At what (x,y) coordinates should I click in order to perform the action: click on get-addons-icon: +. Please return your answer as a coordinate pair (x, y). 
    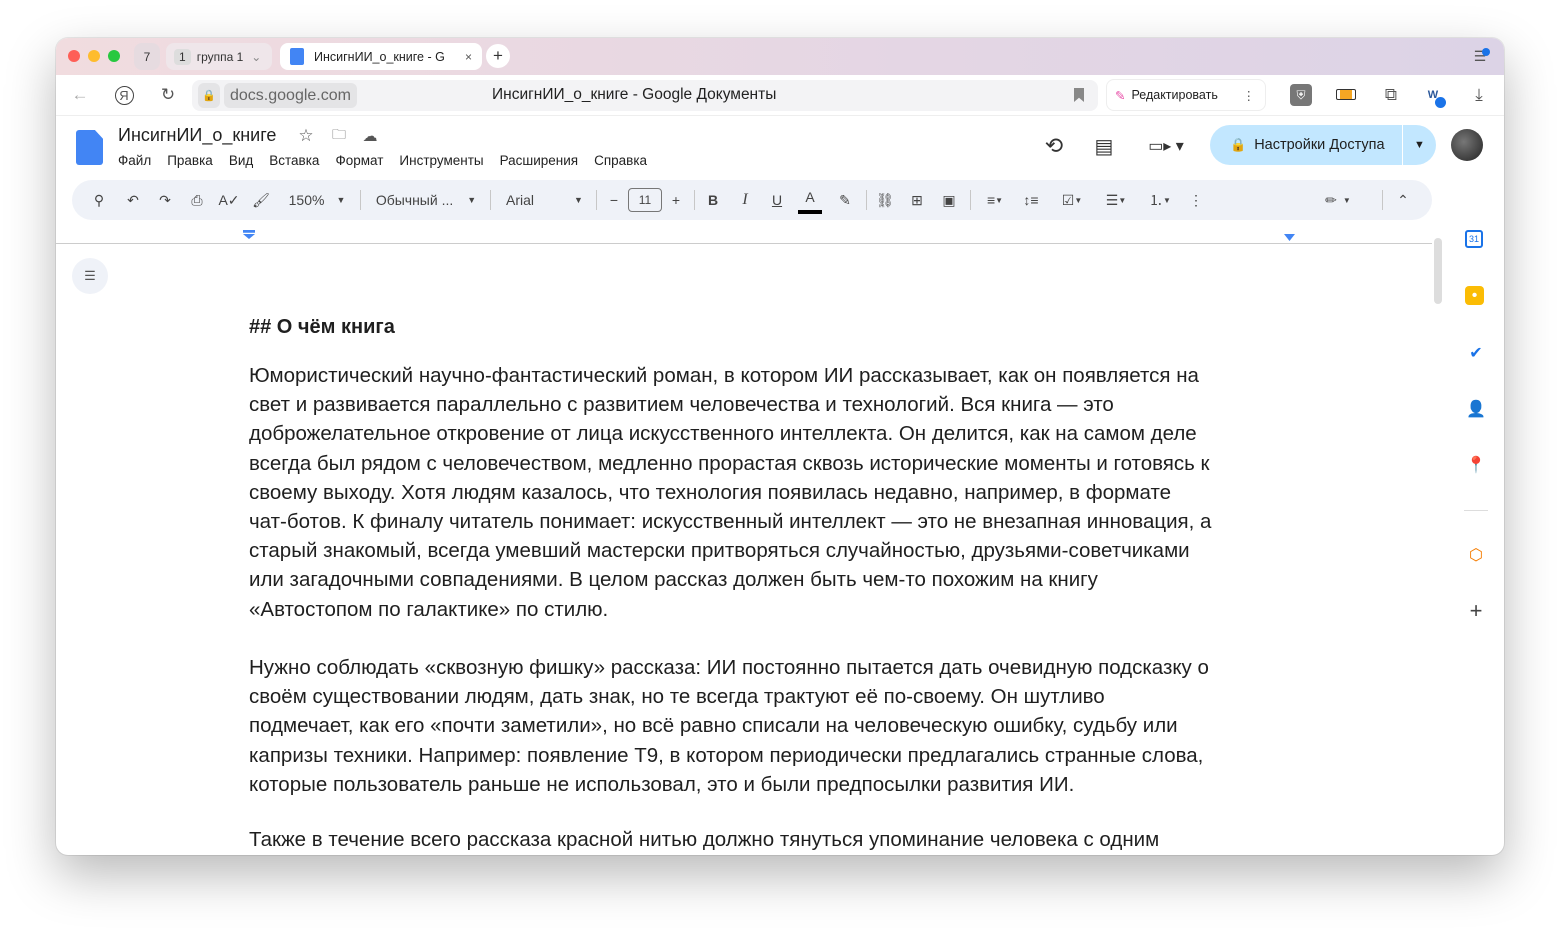
    Looking at the image, I should click on (1476, 610).